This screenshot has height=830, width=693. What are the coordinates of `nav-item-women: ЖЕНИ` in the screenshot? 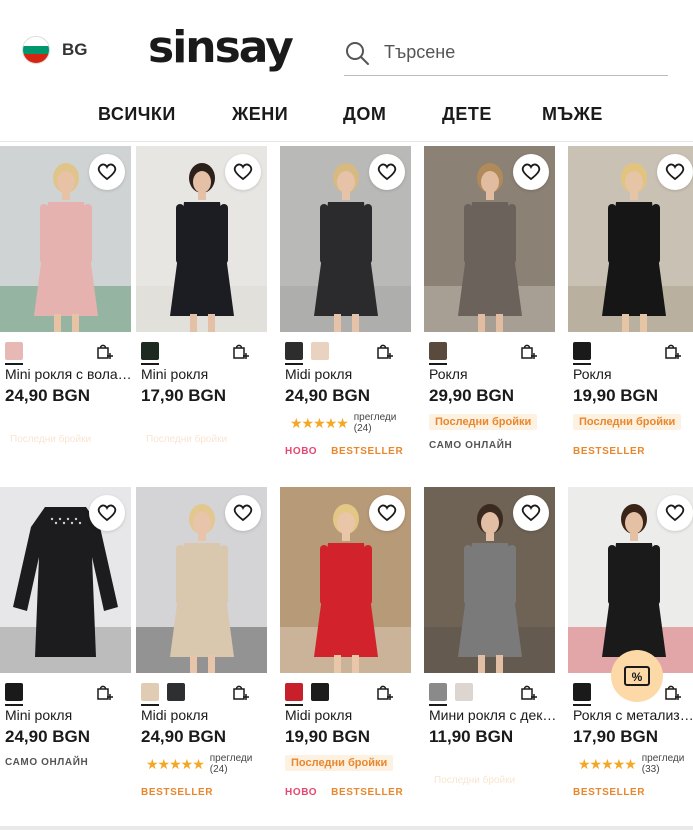 It's located at (260, 114).